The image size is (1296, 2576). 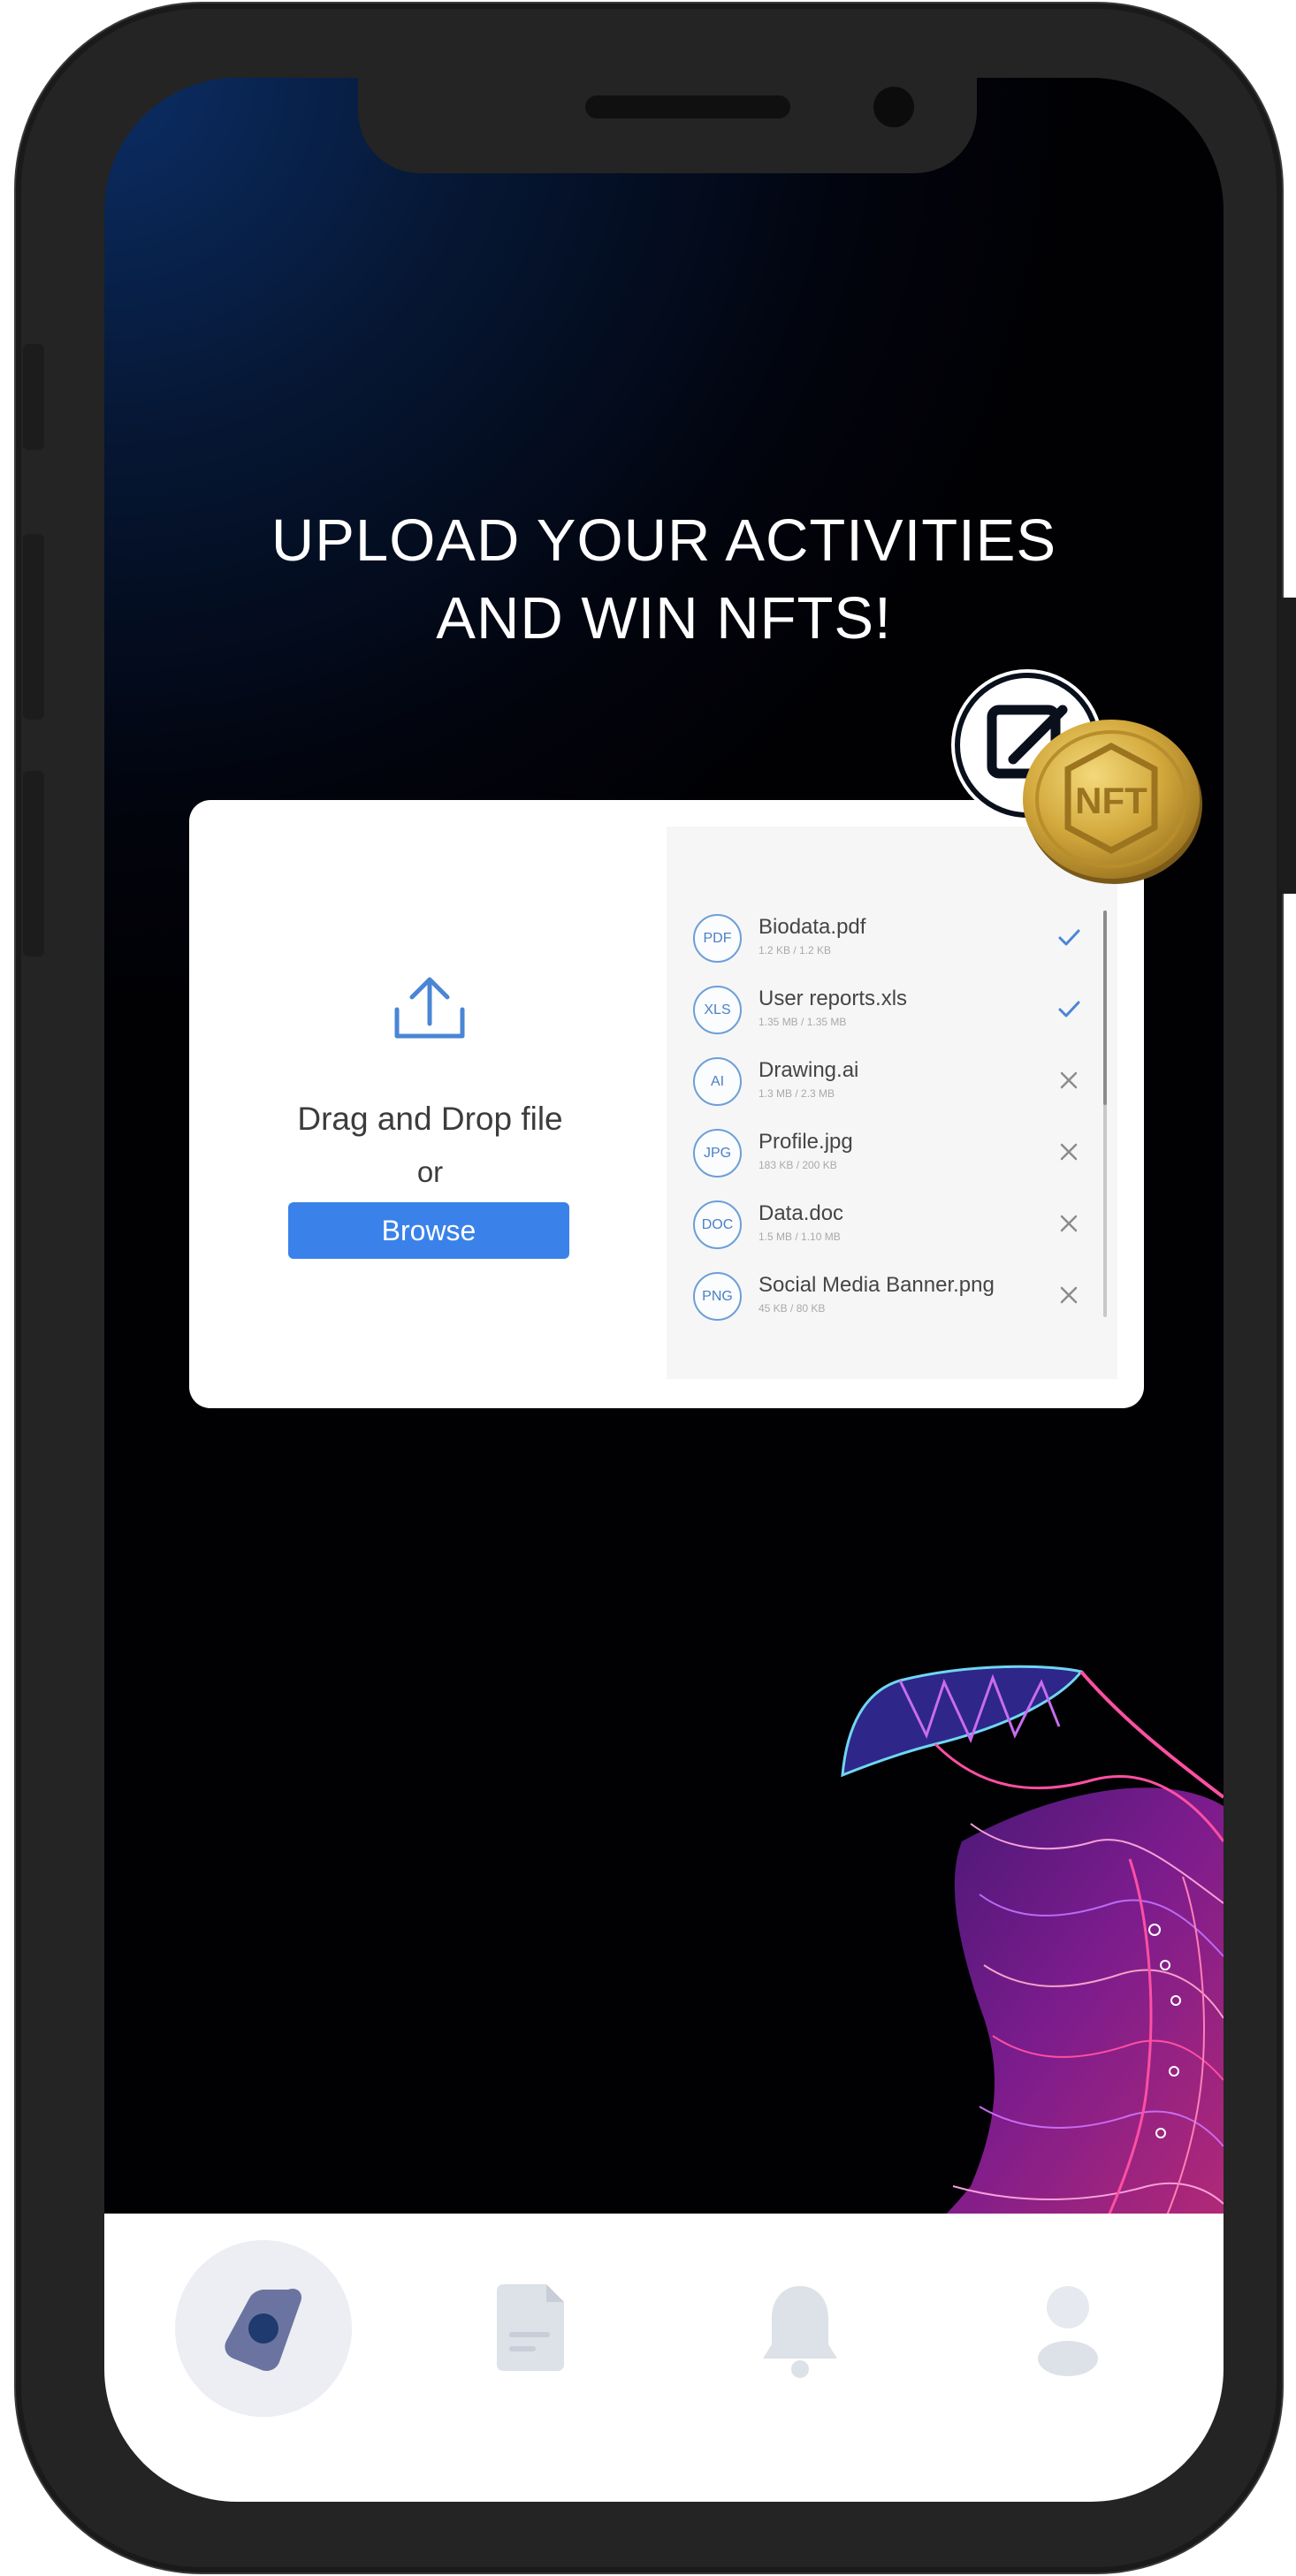 I want to click on file-size: 183 KB / 200 KB, so click(x=798, y=1165).